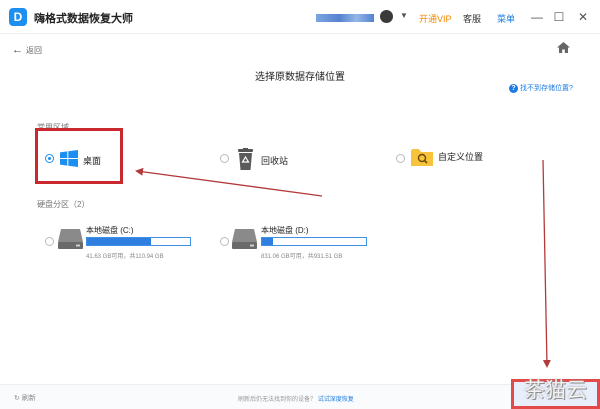 The width and height of the screenshot is (600, 409). I want to click on windows-icon, so click(69, 159).